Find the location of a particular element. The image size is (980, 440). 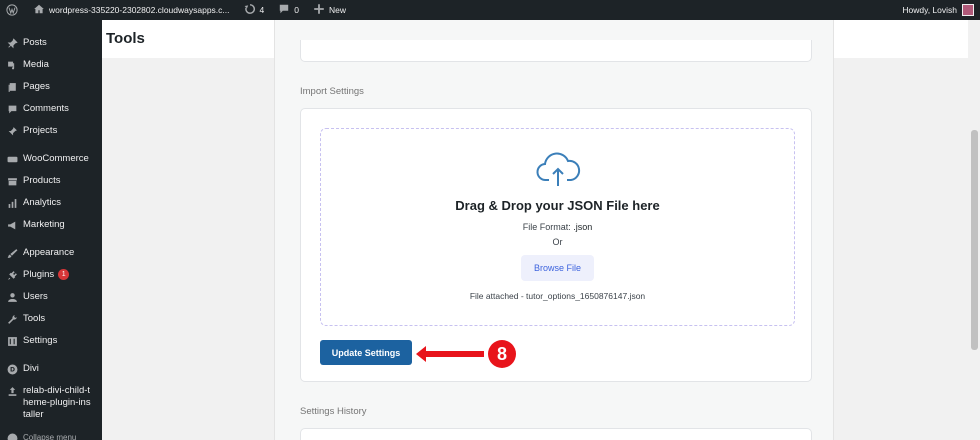

sidebar-item-label: Projects is located at coordinates (40, 130).